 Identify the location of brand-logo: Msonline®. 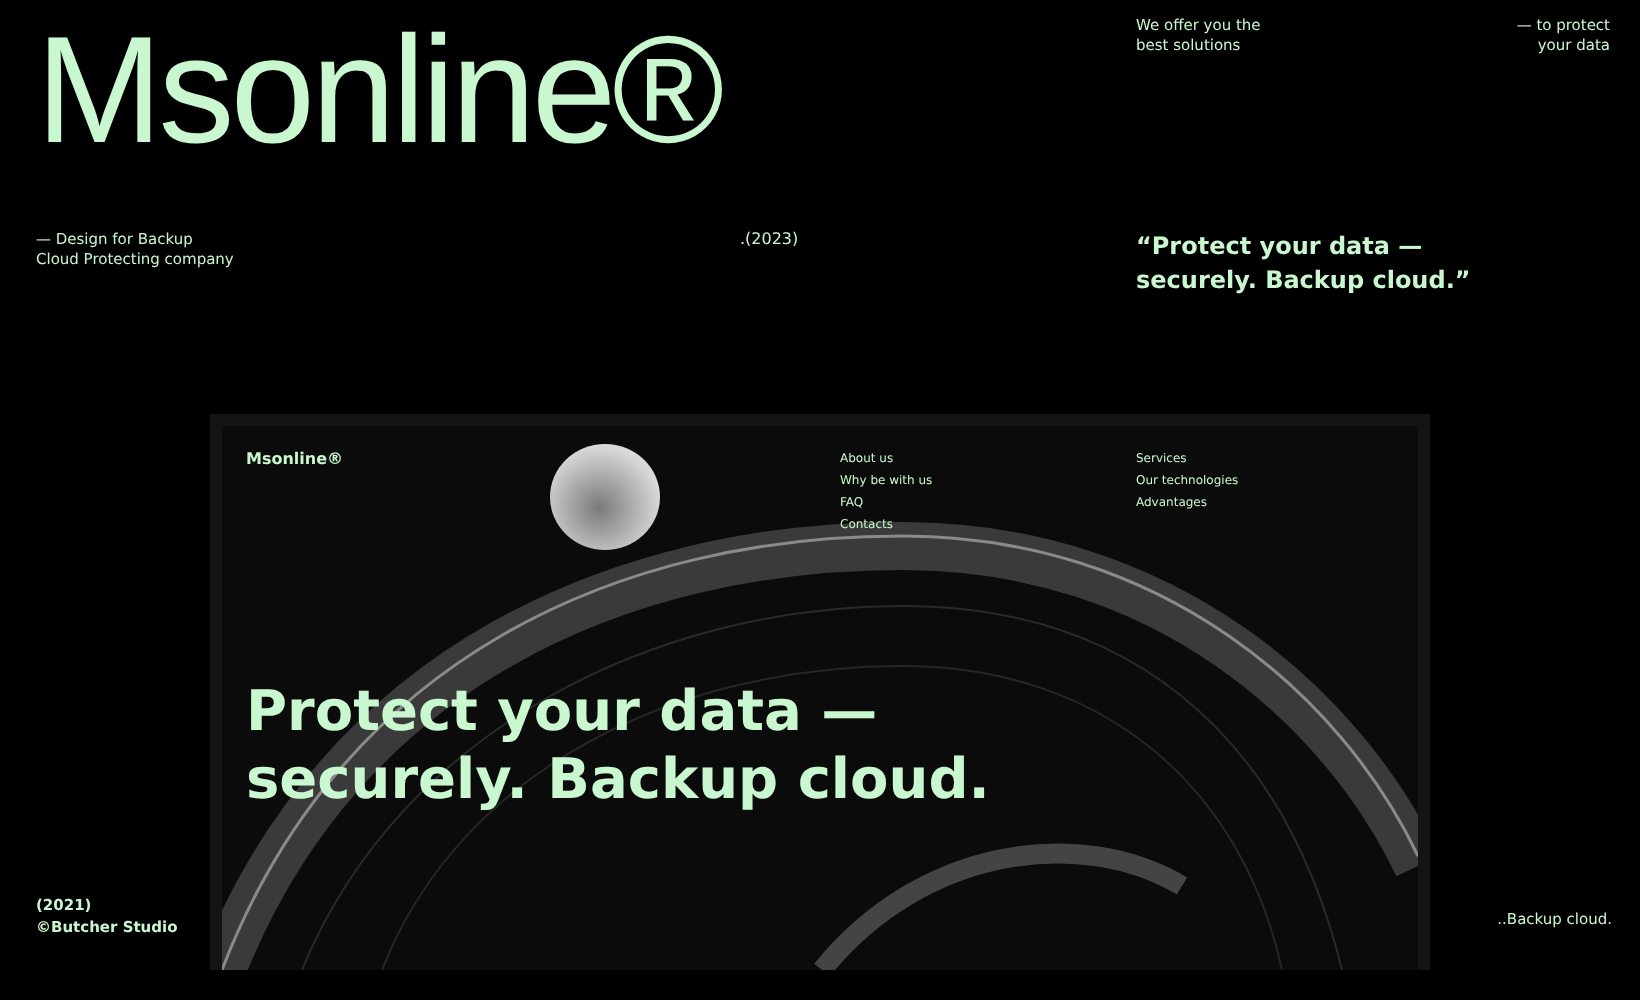
(380, 98).